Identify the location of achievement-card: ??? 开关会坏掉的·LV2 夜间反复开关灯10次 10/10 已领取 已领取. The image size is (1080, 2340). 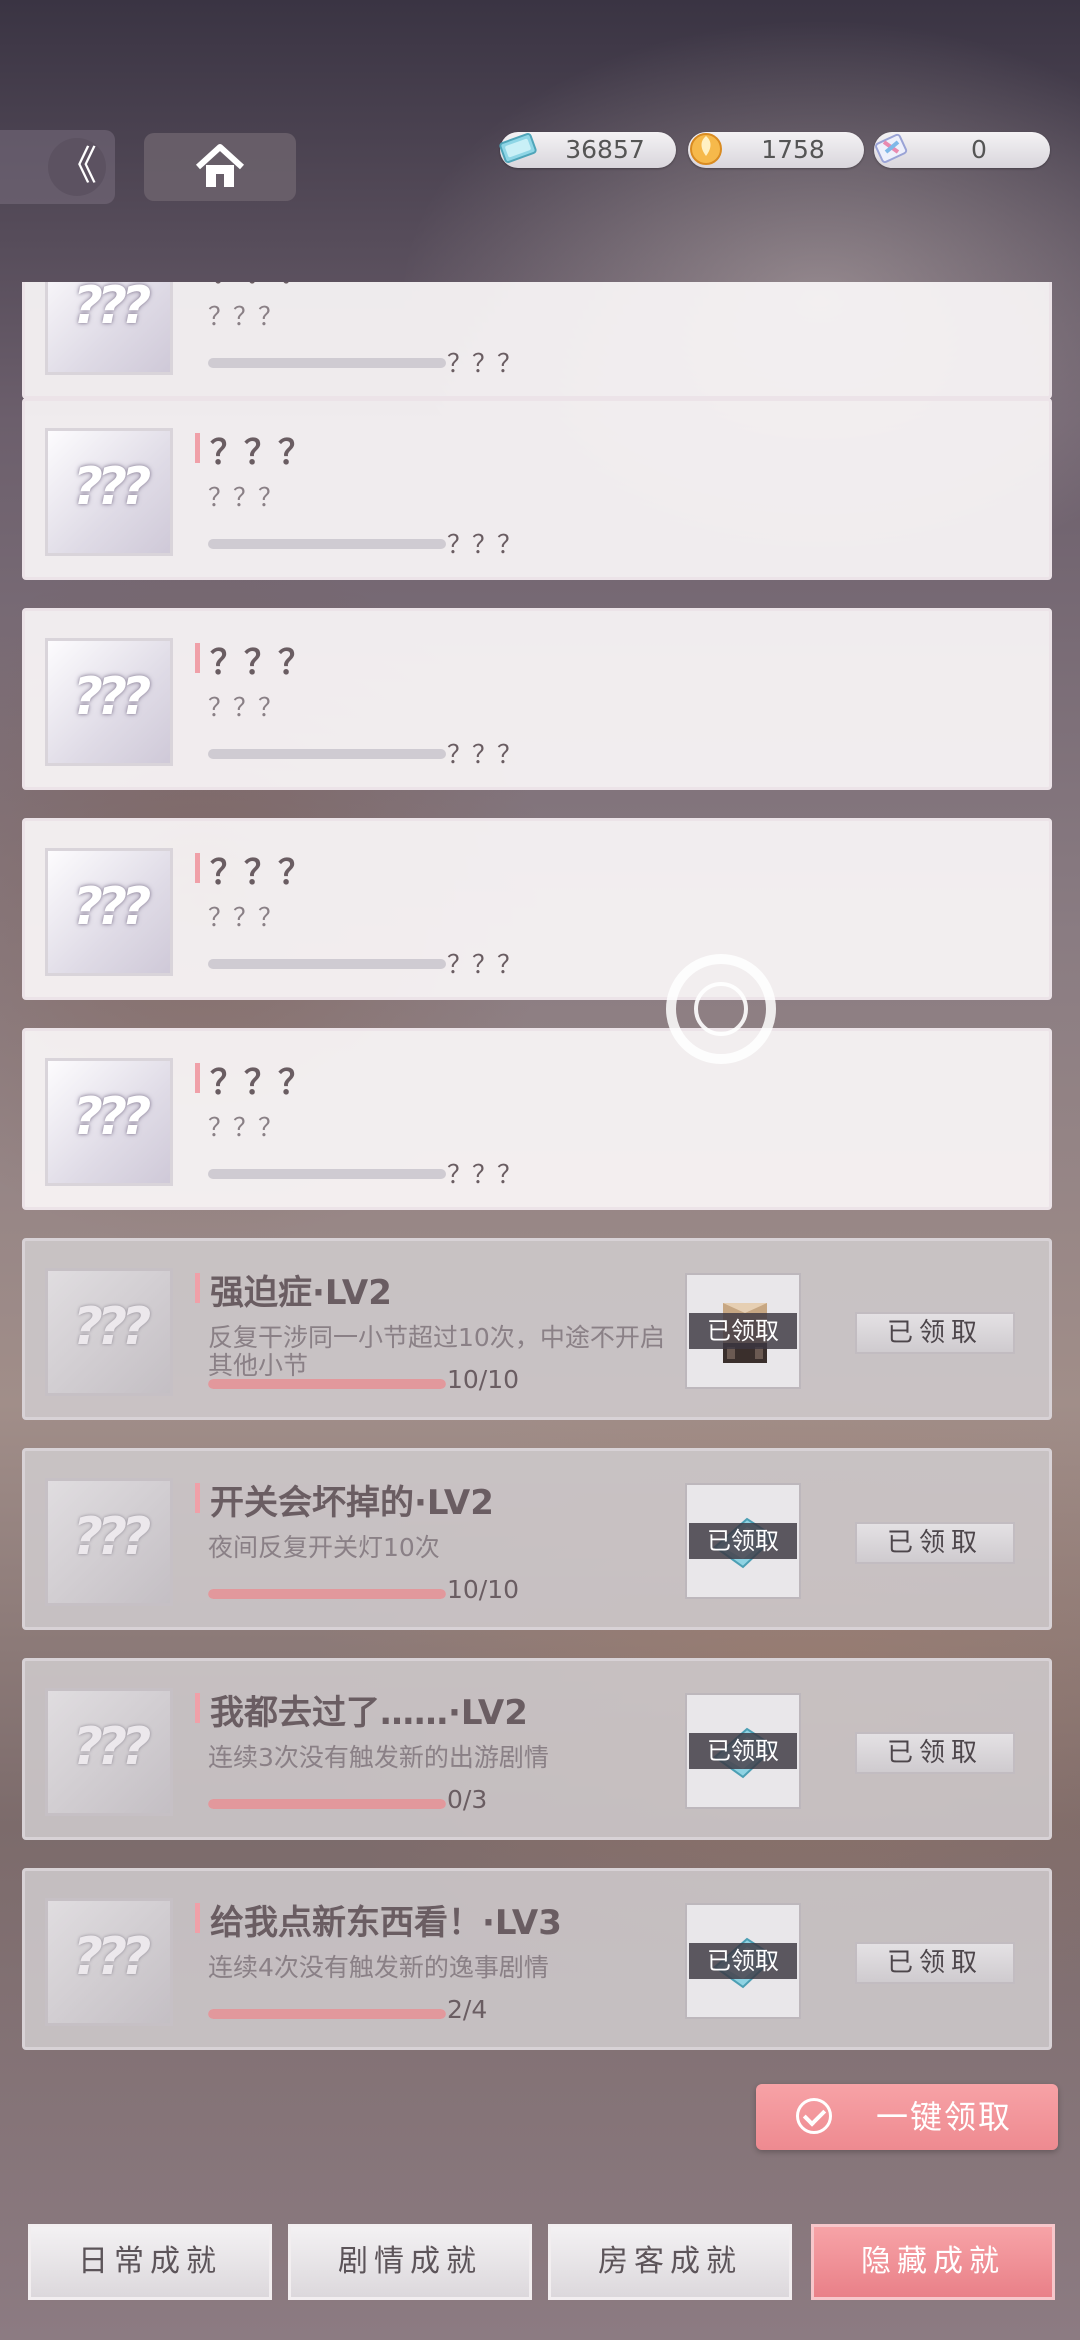
(537, 1539).